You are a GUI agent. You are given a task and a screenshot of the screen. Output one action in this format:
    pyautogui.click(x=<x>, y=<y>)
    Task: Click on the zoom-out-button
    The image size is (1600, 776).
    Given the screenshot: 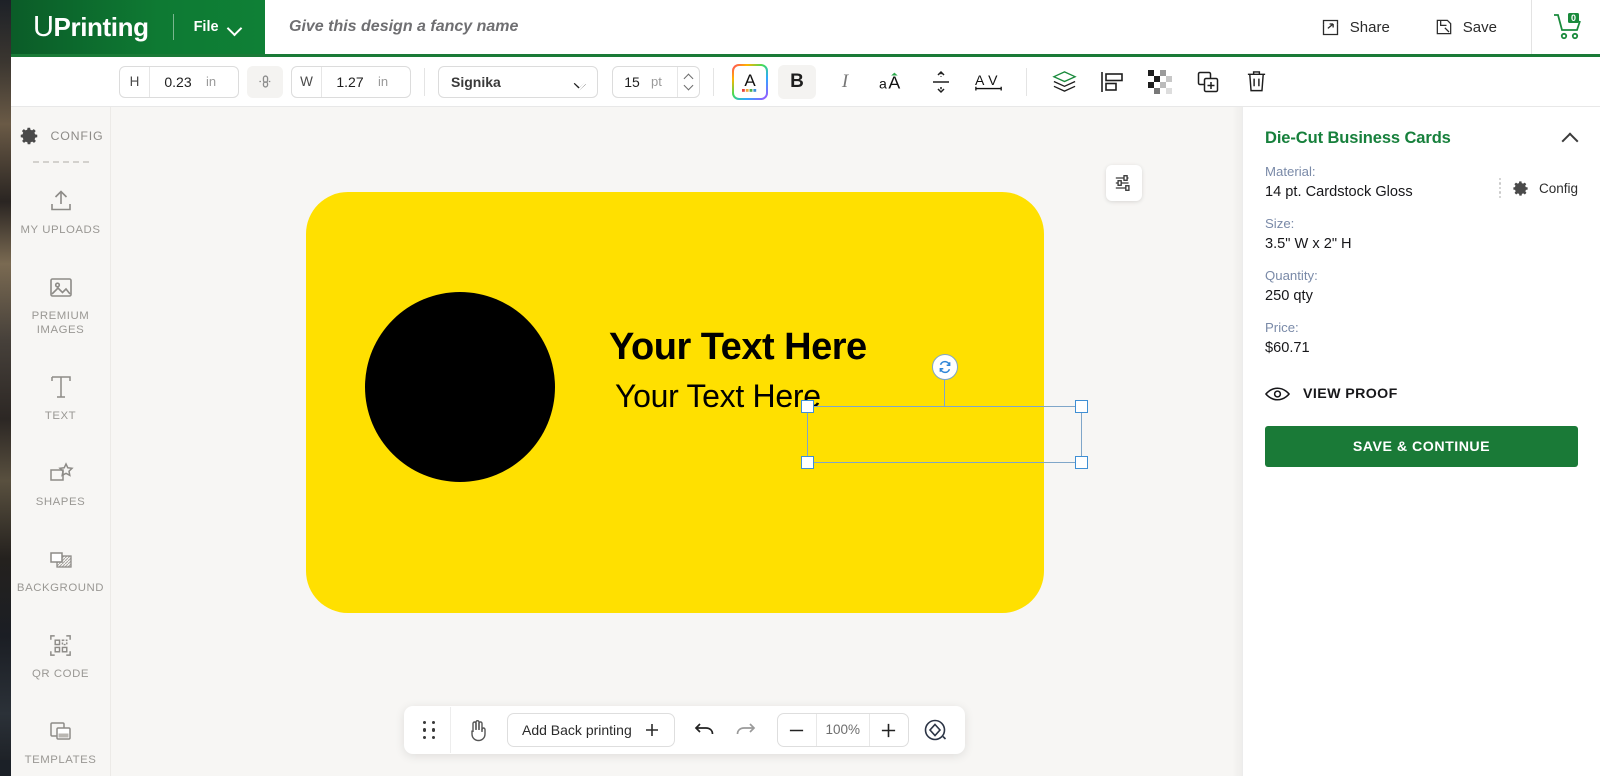 What is the action you would take?
    pyautogui.click(x=797, y=730)
    